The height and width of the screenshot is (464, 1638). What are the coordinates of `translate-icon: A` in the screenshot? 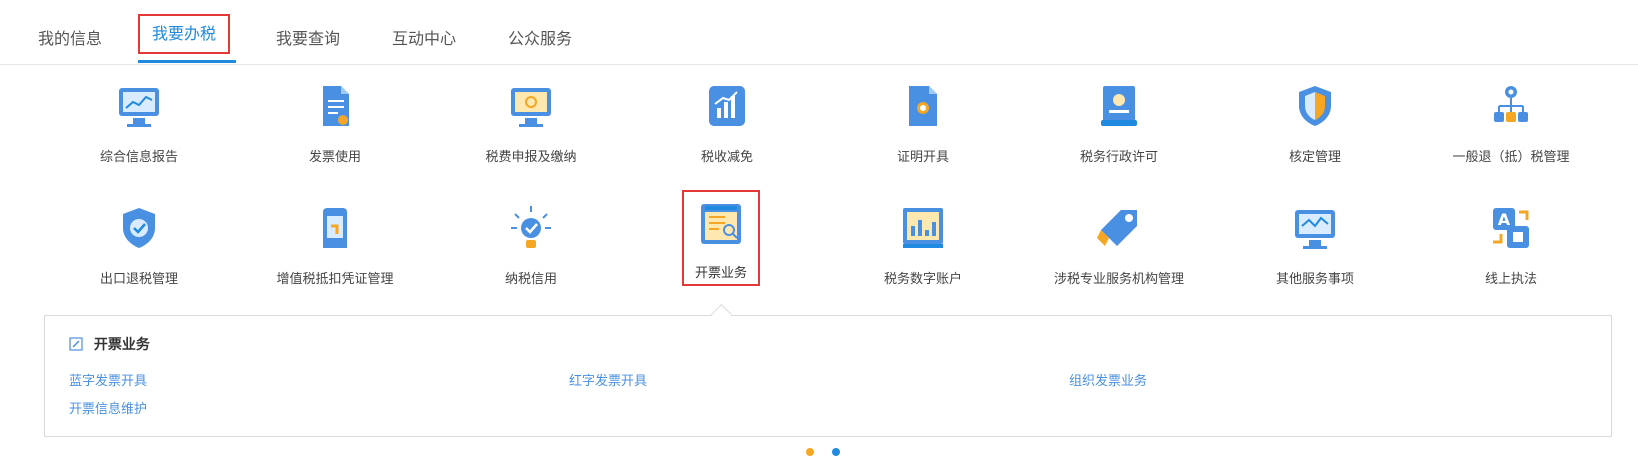 It's located at (1511, 228).